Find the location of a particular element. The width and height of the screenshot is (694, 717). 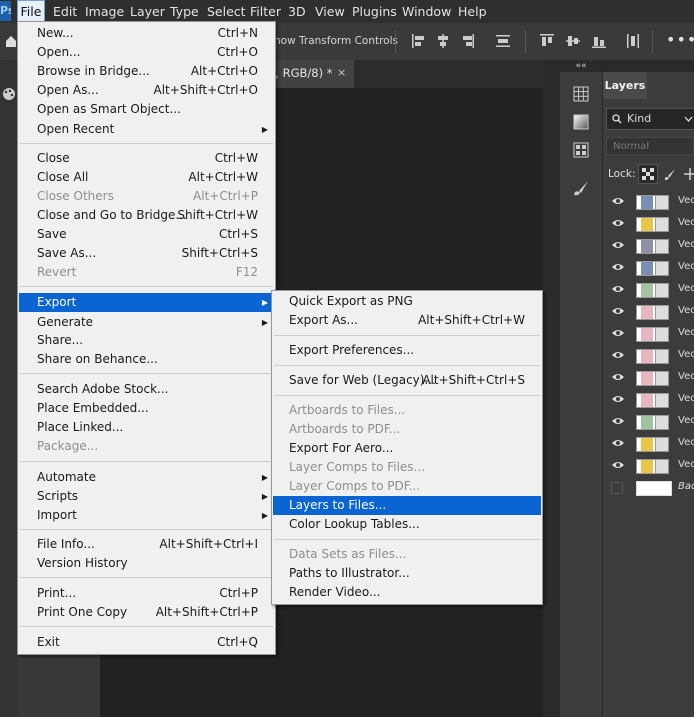

distribute-vertical-icon is located at coordinates (633, 41).